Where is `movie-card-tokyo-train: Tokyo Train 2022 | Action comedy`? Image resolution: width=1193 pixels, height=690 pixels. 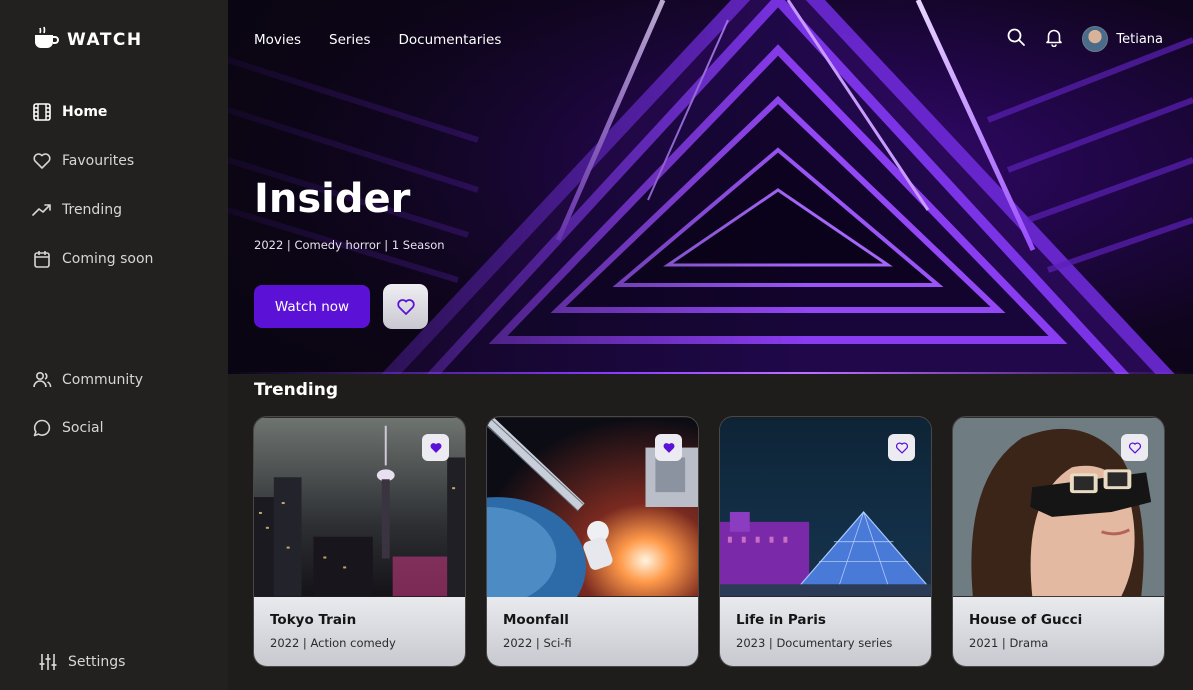 movie-card-tokyo-train: Tokyo Train 2022 | Action comedy is located at coordinates (359, 541).